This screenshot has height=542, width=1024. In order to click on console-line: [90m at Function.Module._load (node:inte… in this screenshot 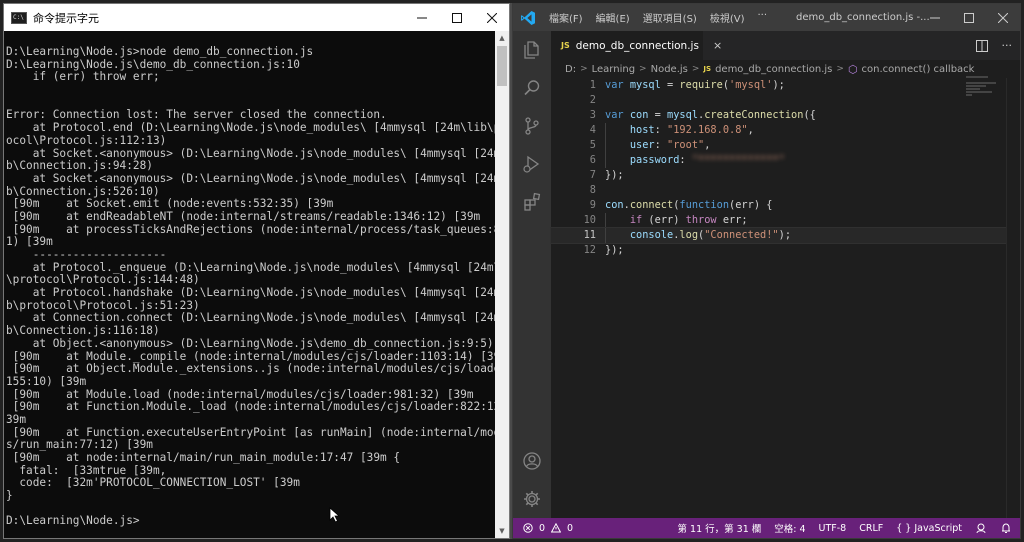, I will do `click(251, 407)`.